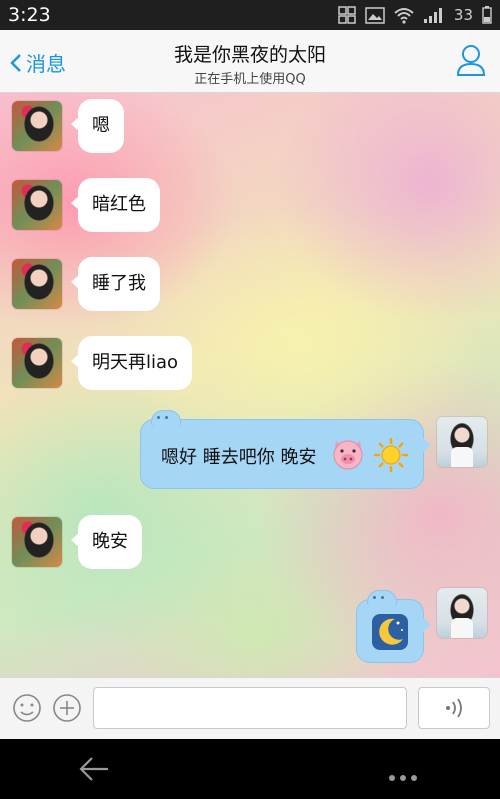 The height and width of the screenshot is (799, 500). What do you see at coordinates (415, 15) in the screenshot?
I see `status-icons: 33` at bounding box center [415, 15].